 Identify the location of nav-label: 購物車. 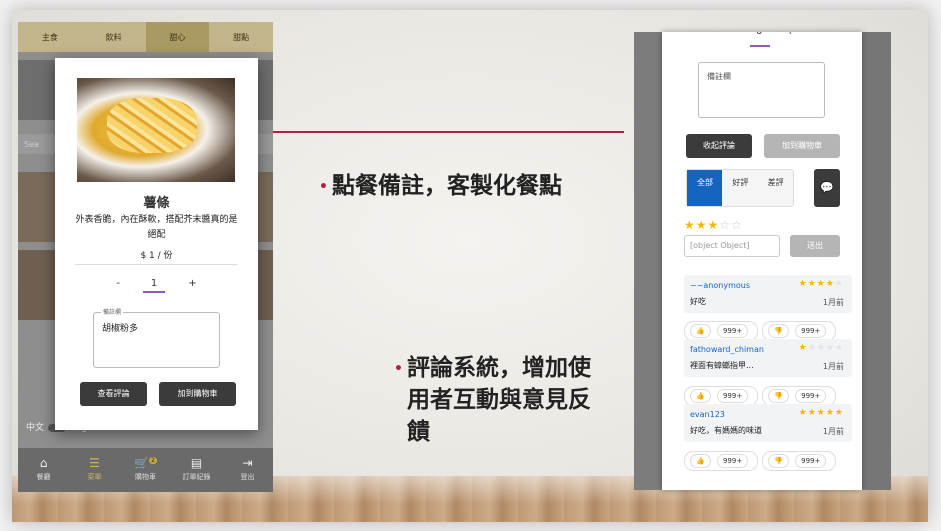
(145, 477).